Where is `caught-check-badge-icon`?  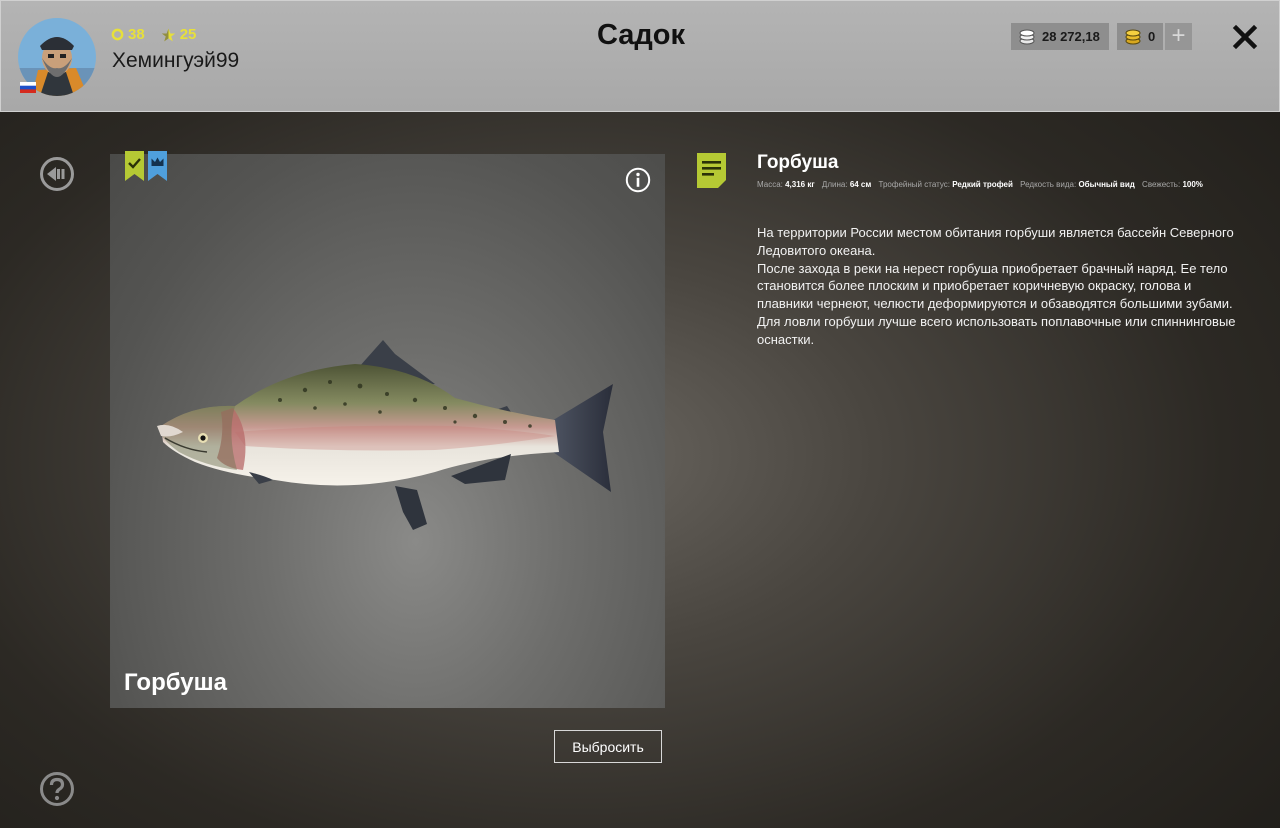 caught-check-badge-icon is located at coordinates (134, 166).